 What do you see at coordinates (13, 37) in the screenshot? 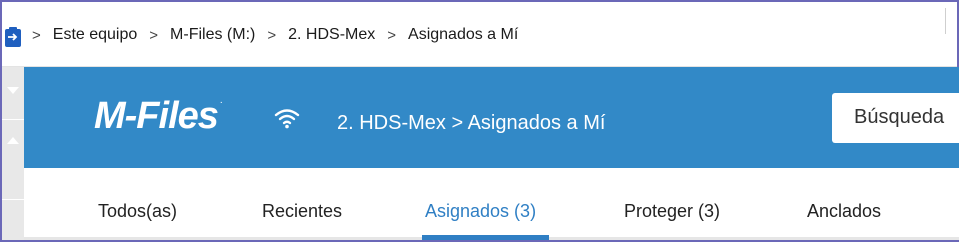
I see `clipboard-arrow-icon` at bounding box center [13, 37].